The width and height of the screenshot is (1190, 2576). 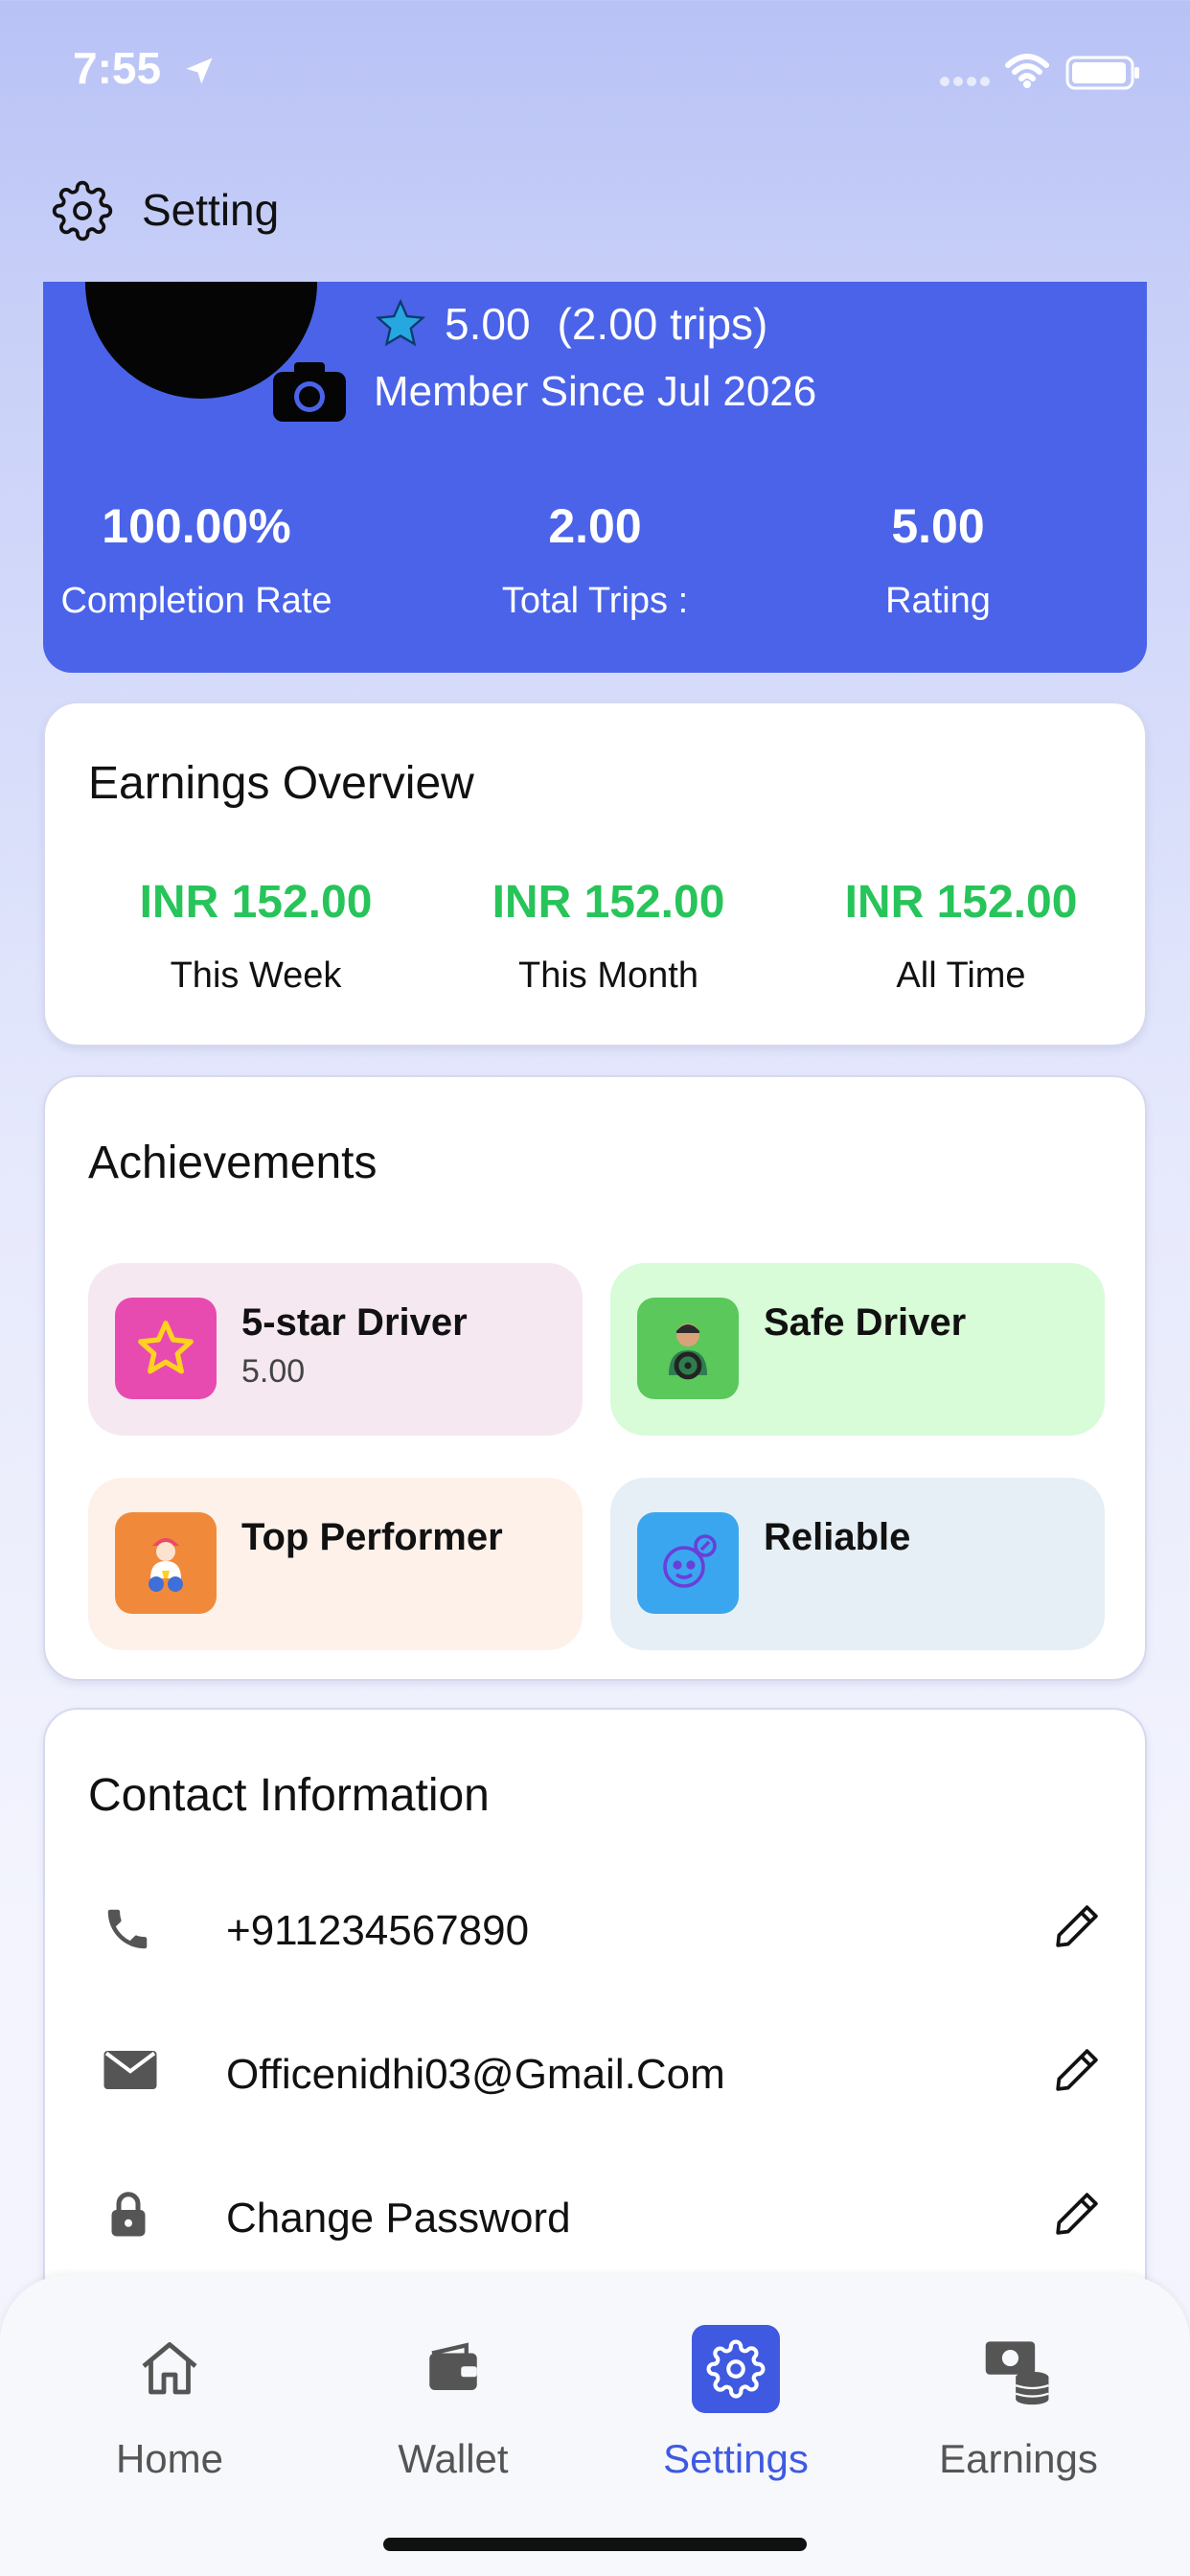 I want to click on achievement-safe-driver: Safe Driver, so click(x=858, y=1349).